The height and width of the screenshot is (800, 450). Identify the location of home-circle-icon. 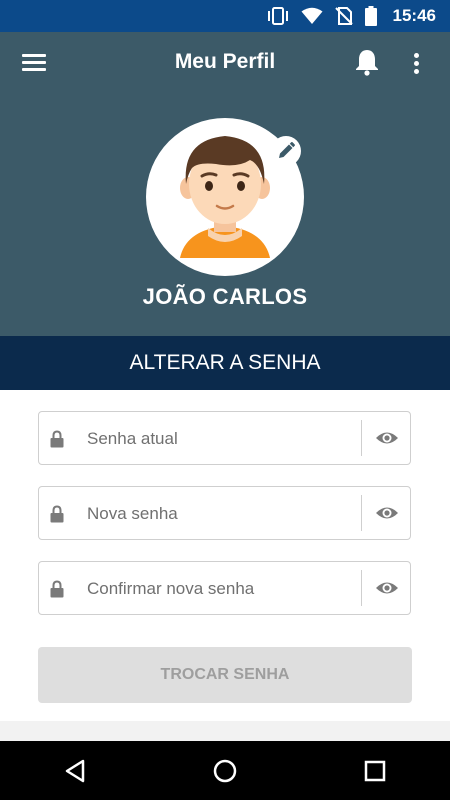
(225, 771).